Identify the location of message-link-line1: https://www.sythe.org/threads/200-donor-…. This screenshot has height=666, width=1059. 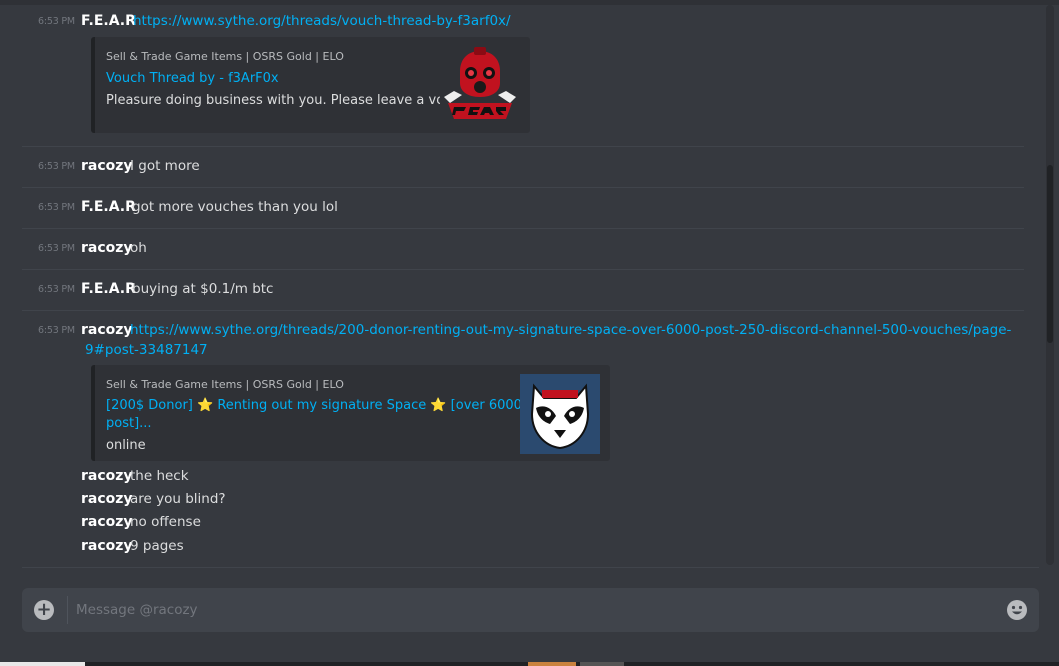
(570, 330).